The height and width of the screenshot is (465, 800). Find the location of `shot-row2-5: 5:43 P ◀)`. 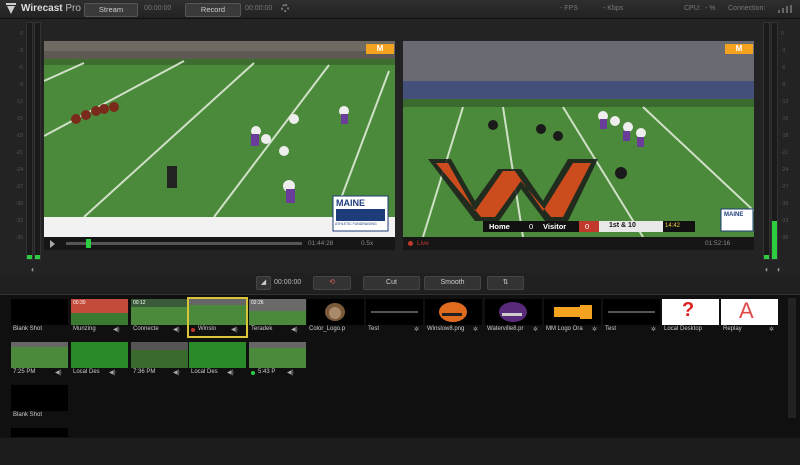

shot-row2-5: 5:43 P ◀) is located at coordinates (277, 360).